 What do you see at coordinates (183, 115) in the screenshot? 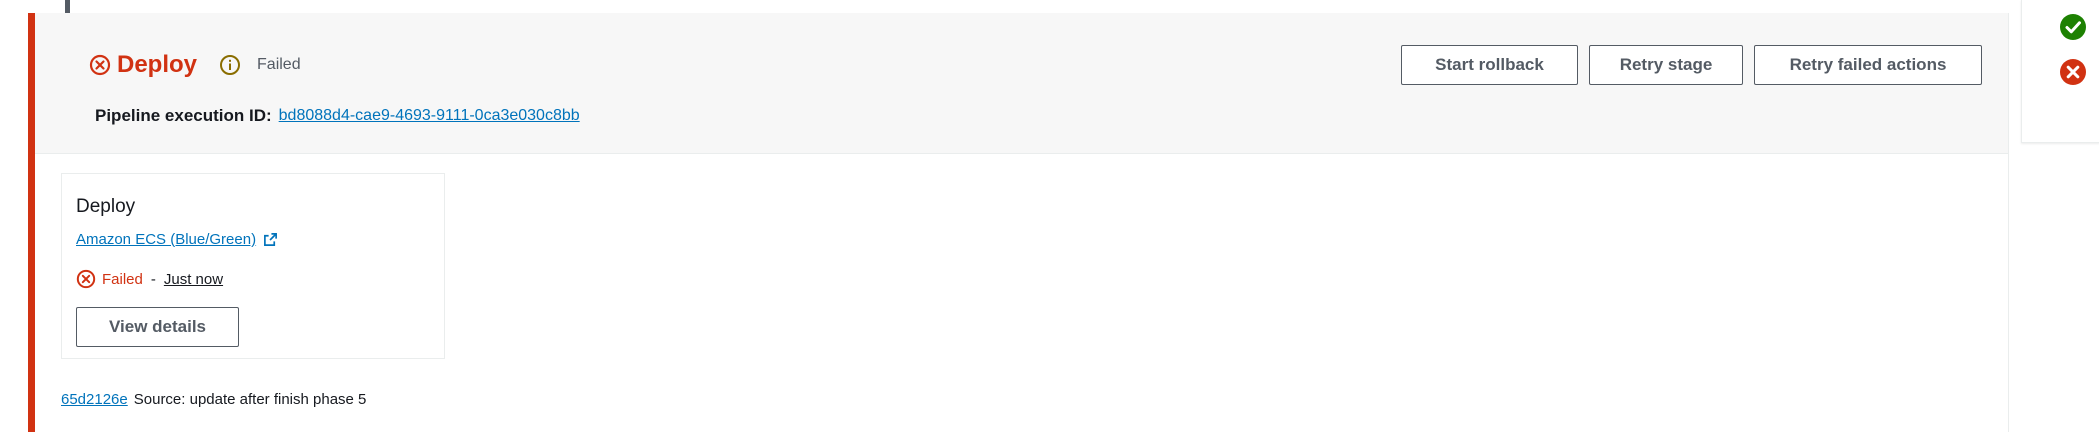
I see `execution-id-label: Pipeline execution ID:` at bounding box center [183, 115].